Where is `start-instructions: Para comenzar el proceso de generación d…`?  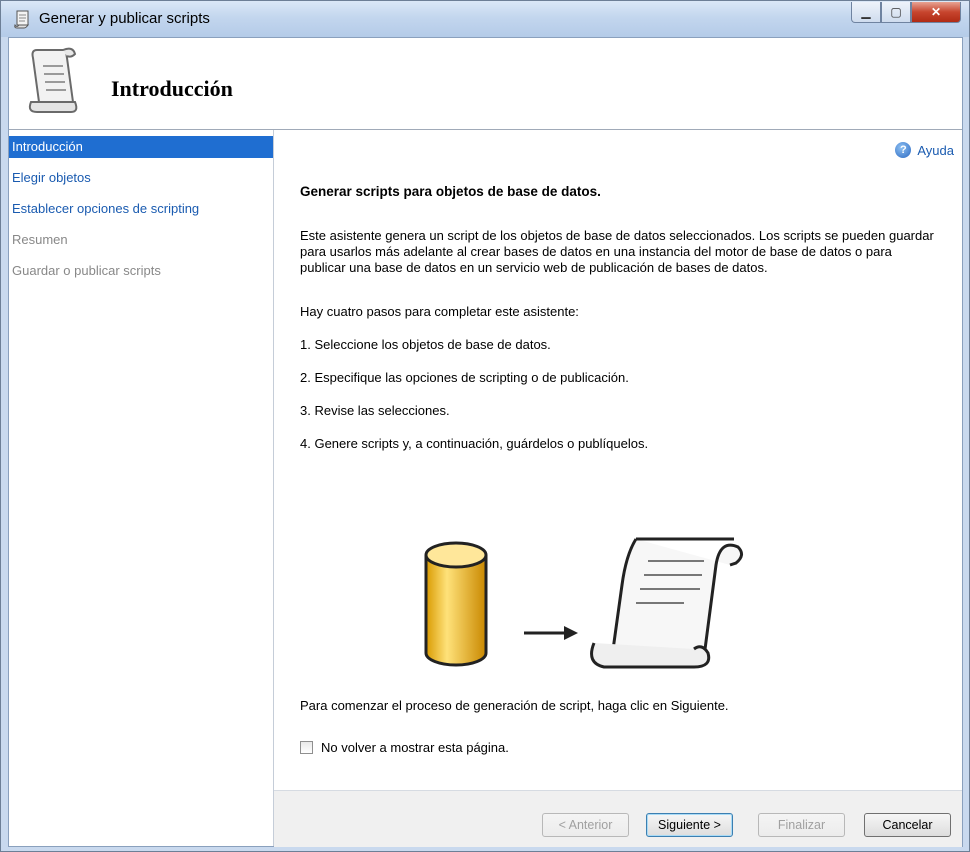 start-instructions: Para comenzar el proceso de generación d… is located at coordinates (514, 705).